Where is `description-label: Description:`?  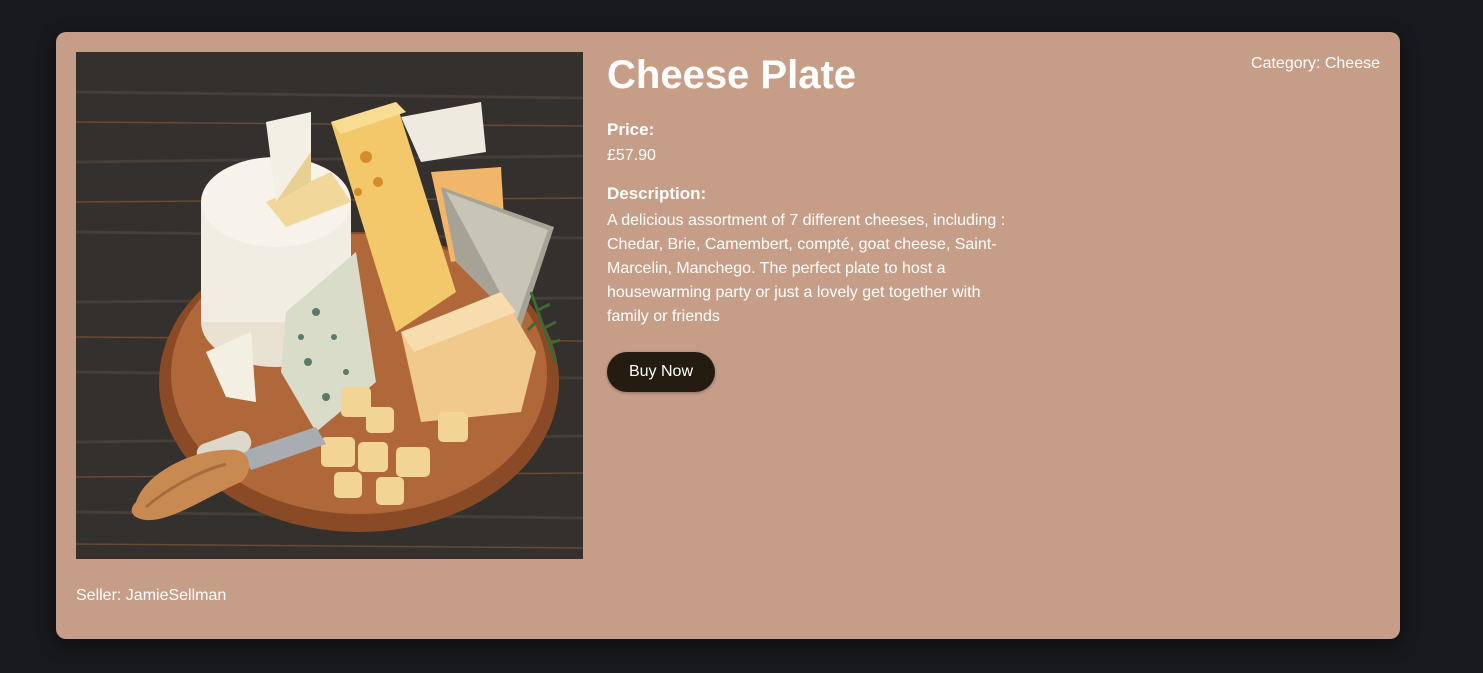
description-label: Description: is located at coordinates (657, 193).